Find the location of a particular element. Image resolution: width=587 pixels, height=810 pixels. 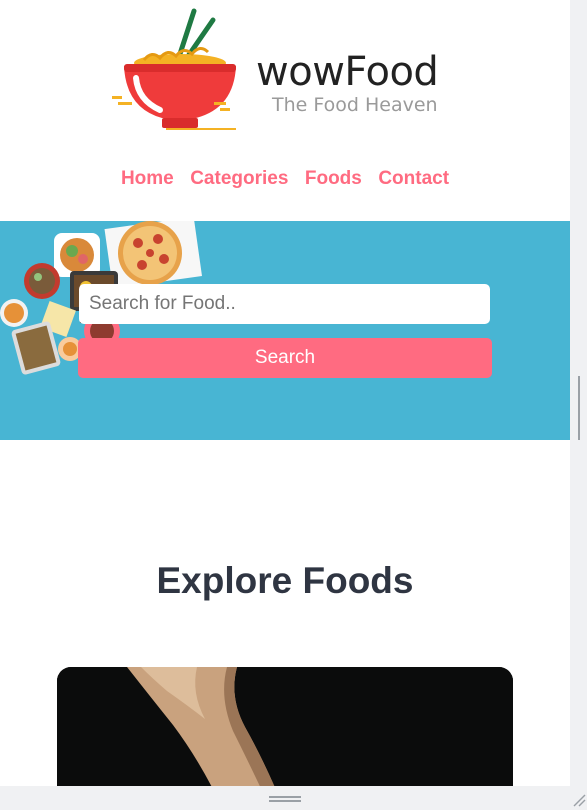

nav-link-foods: Foods is located at coordinates (333, 178).